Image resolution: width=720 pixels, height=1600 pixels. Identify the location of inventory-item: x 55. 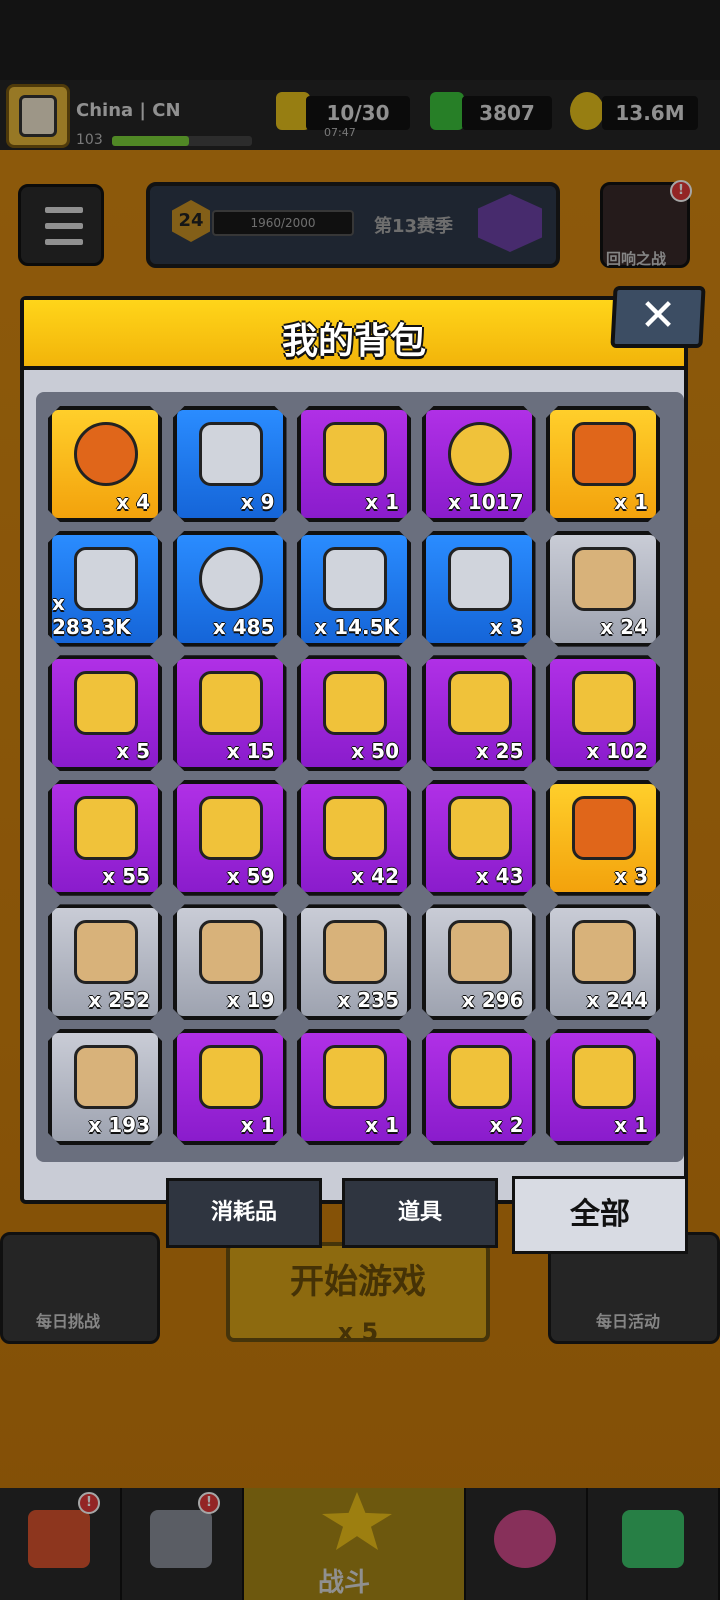
(105, 838).